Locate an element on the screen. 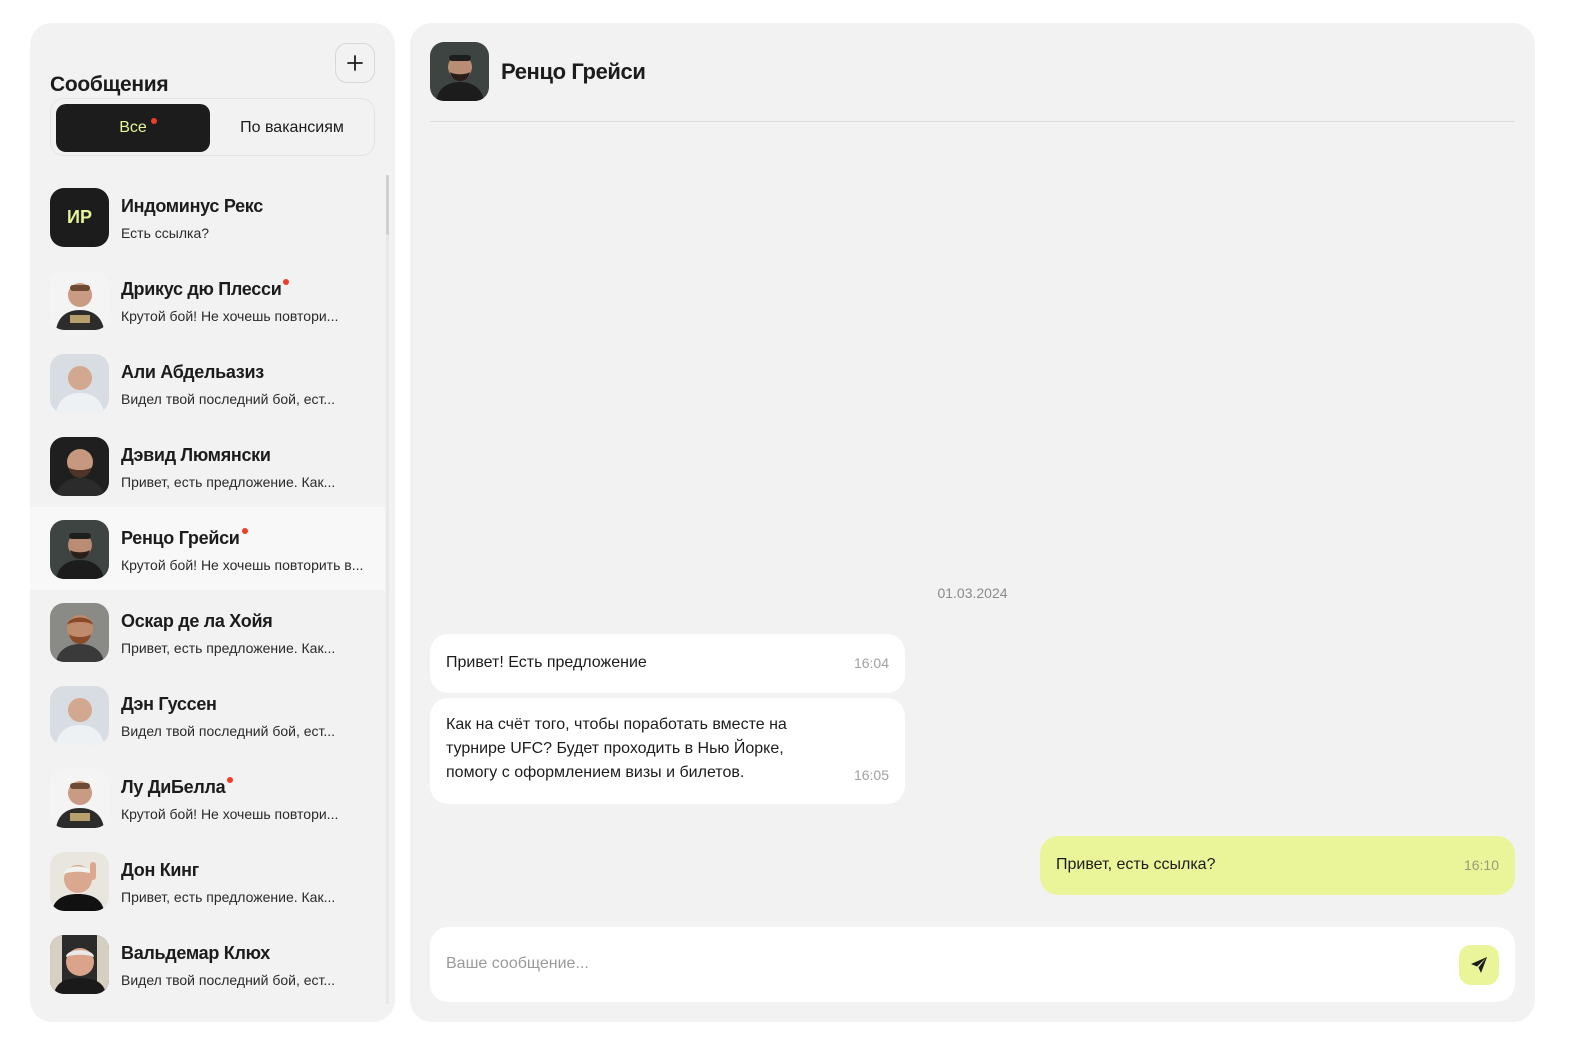 The image size is (1584, 1057). filter-tab-vacancies: По вакансиям is located at coordinates (292, 128).